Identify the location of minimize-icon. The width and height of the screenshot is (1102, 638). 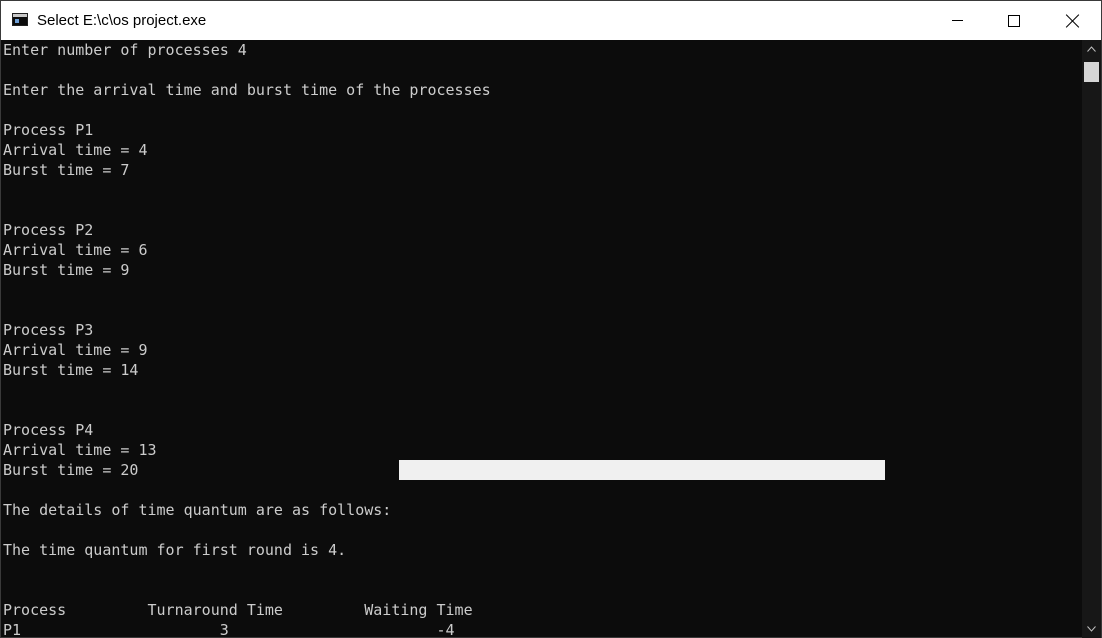
(957, 20).